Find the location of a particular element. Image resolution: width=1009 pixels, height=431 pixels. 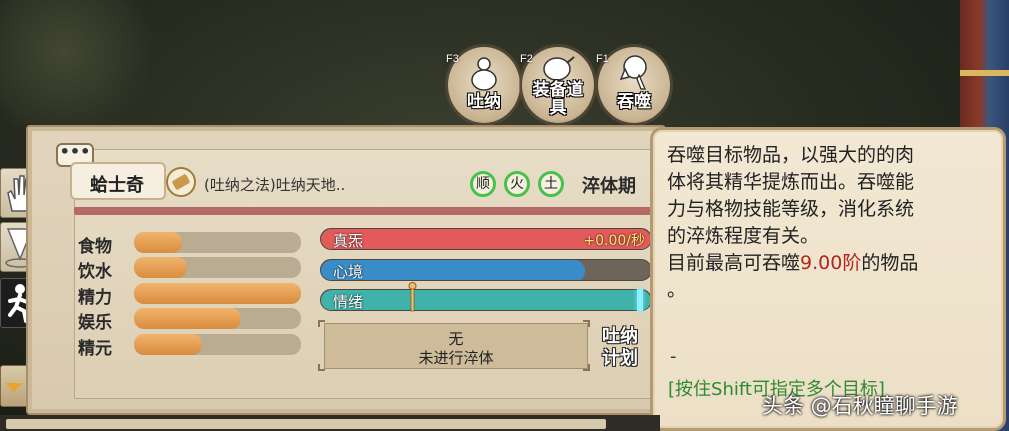

qi-bar: 真炁 +0.00/秒 is located at coordinates (486, 239).